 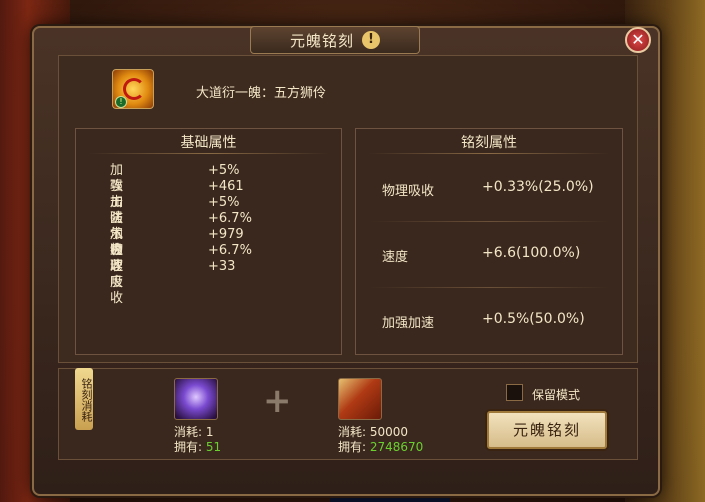 I want to click on engrave-attr-row: 加强加速 +0.5%(50.0%), so click(x=489, y=321).